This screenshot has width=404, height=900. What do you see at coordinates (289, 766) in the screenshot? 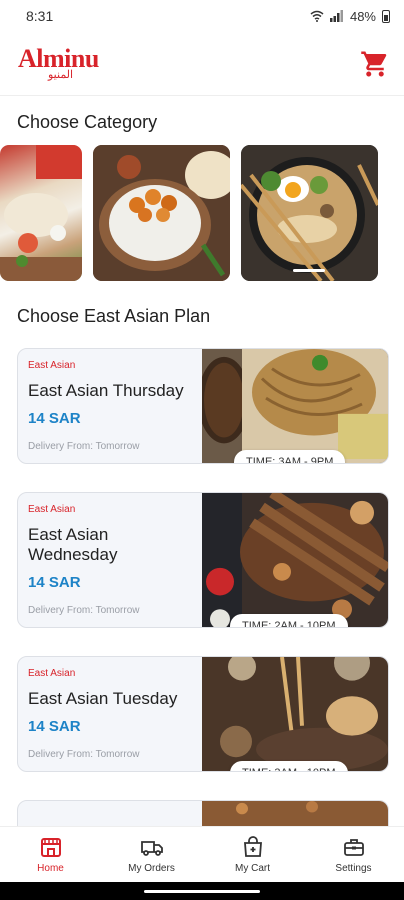
I see `plan-time-badge: TIME: 3AM - 10PM` at bounding box center [289, 766].